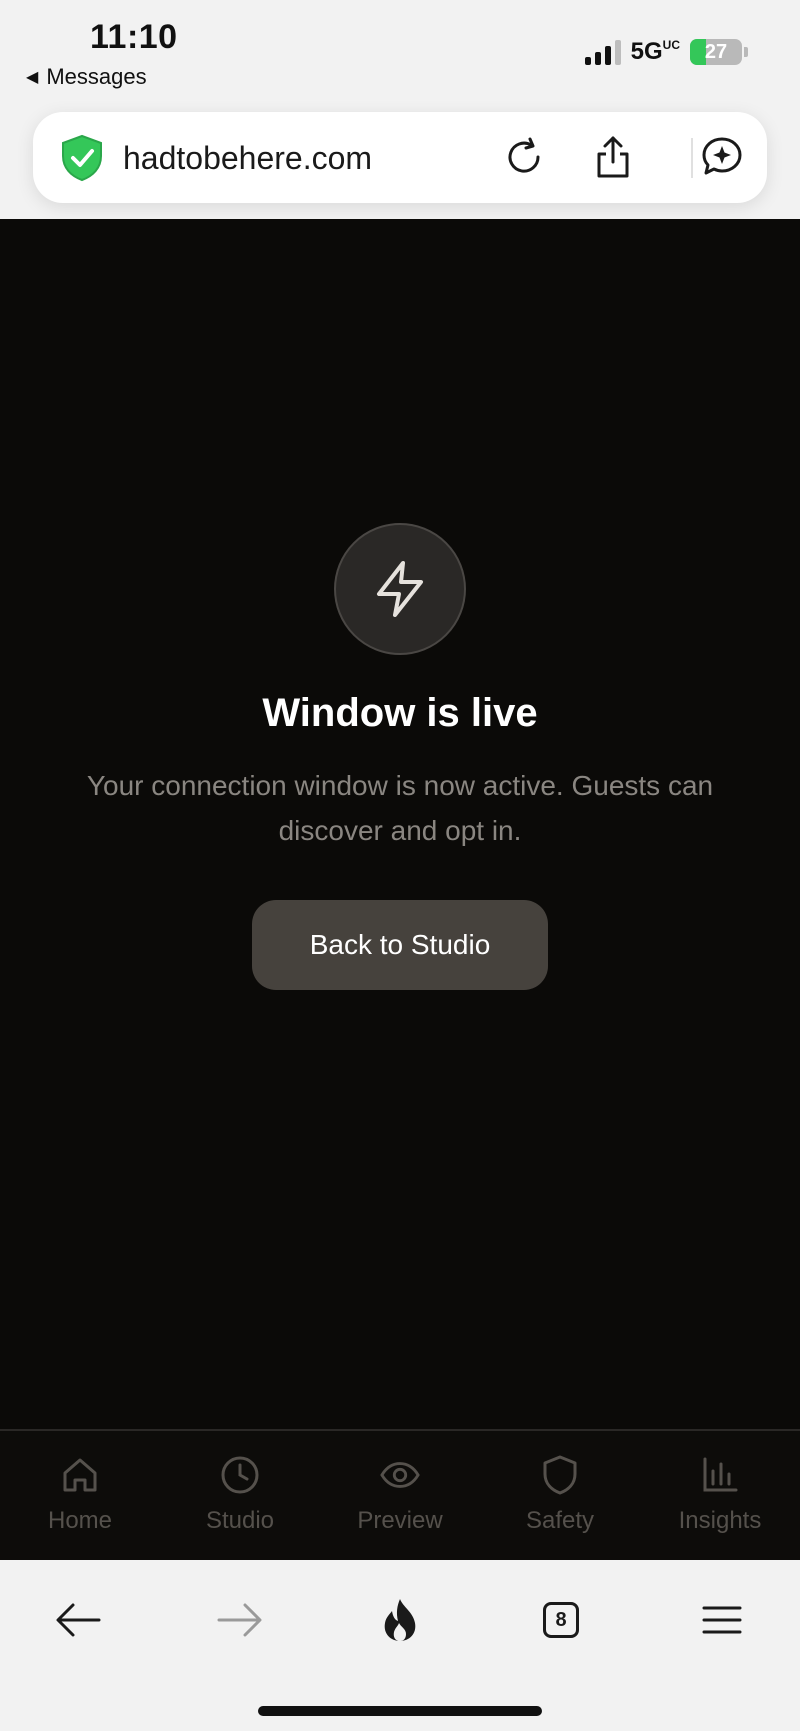 This screenshot has height=1731, width=800. I want to click on browser-back-button, so click(78, 1620).